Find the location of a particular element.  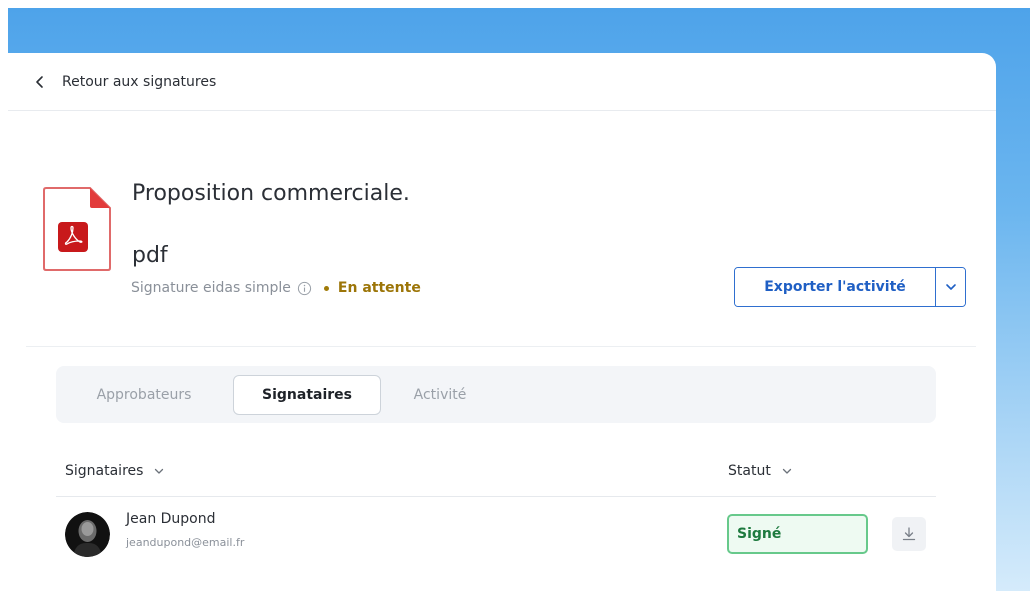

document-status: En attente is located at coordinates (379, 288).